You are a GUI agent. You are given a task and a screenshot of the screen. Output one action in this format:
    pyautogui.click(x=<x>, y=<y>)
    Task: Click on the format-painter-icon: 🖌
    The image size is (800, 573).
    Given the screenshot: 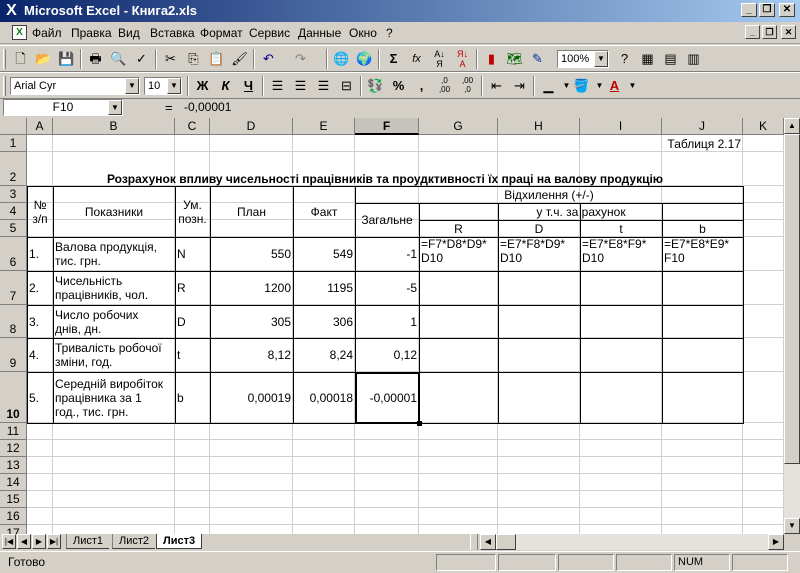 What is the action you would take?
    pyautogui.click(x=239, y=59)
    